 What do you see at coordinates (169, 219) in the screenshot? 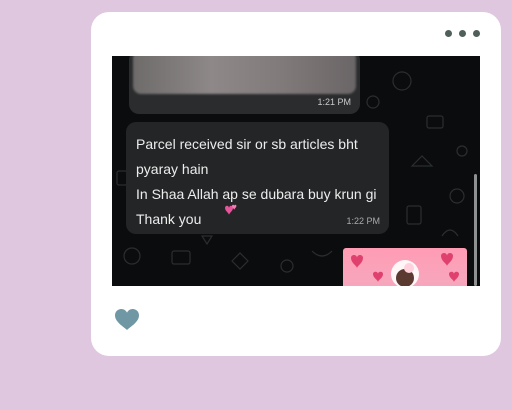
I see `message-line: Thank you` at bounding box center [169, 219].